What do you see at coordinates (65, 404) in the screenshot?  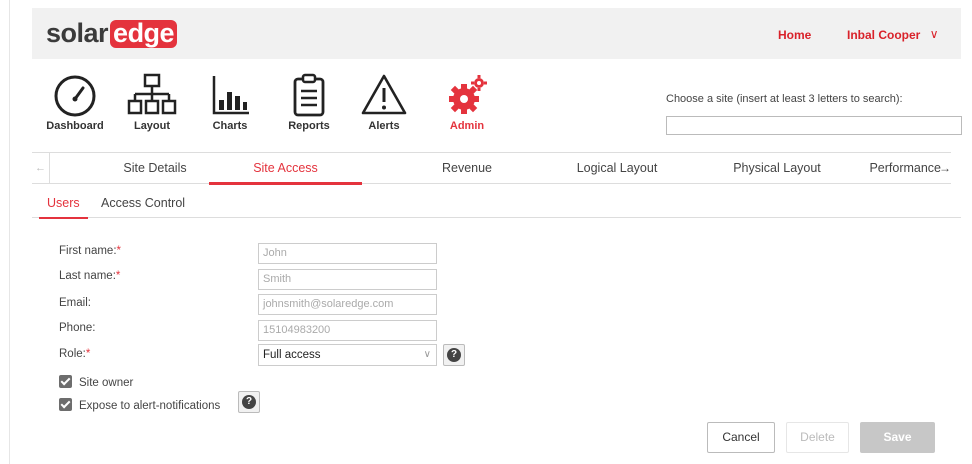 I see `expose-alerts-checkbox` at bounding box center [65, 404].